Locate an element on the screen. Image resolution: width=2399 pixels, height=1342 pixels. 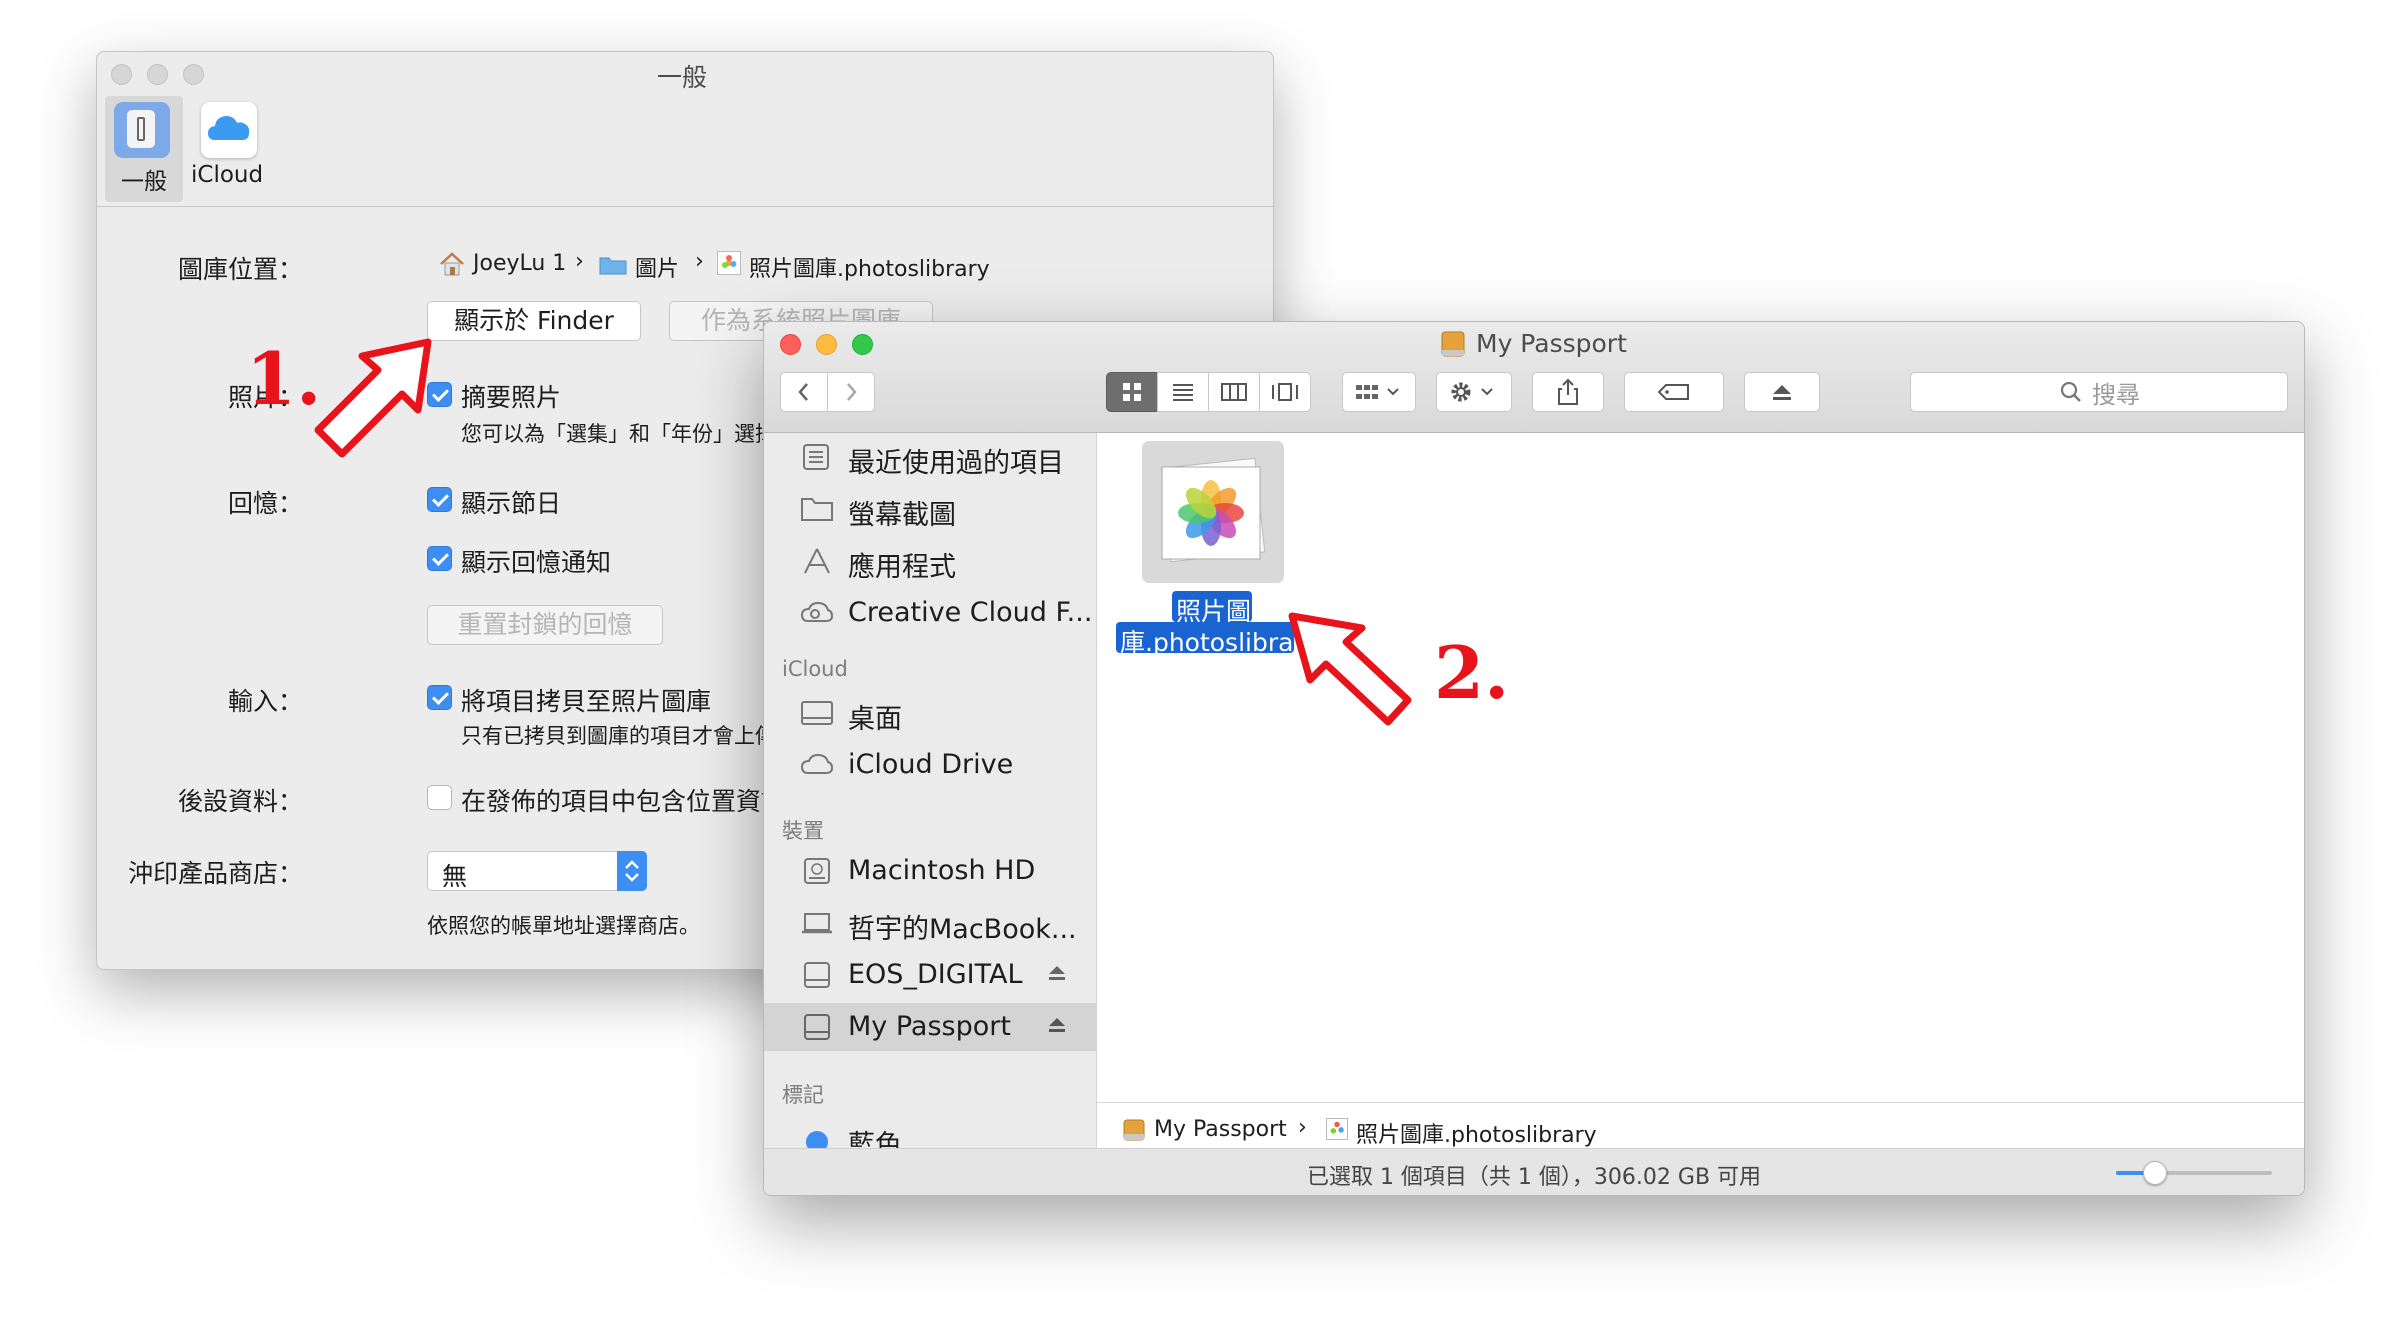
gallery-view-button is located at coordinates (1285, 392).